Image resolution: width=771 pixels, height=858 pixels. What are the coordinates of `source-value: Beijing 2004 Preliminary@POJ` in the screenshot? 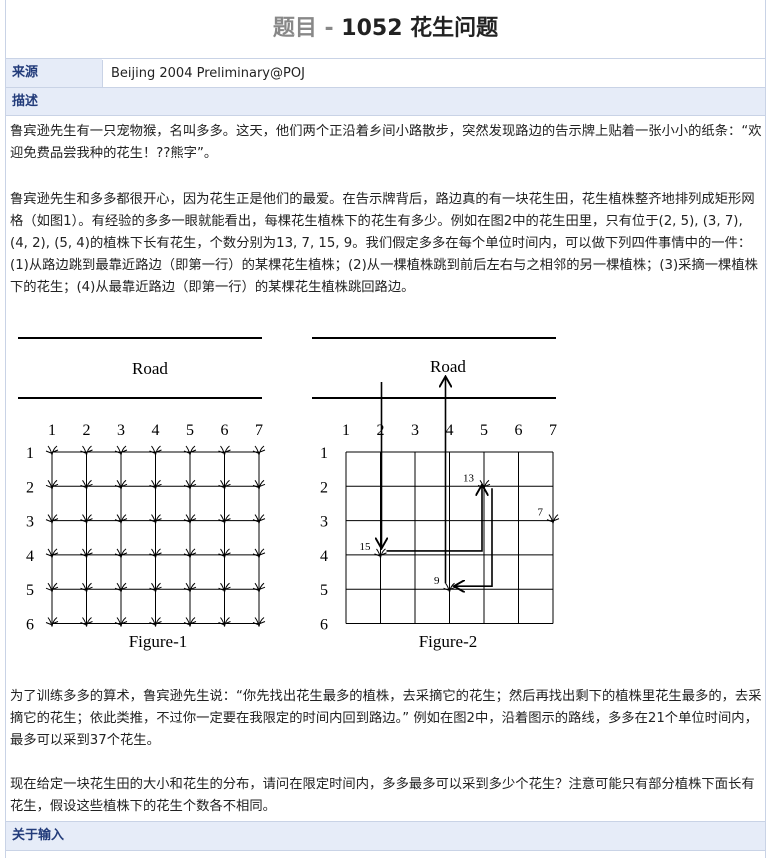 It's located at (203, 74).